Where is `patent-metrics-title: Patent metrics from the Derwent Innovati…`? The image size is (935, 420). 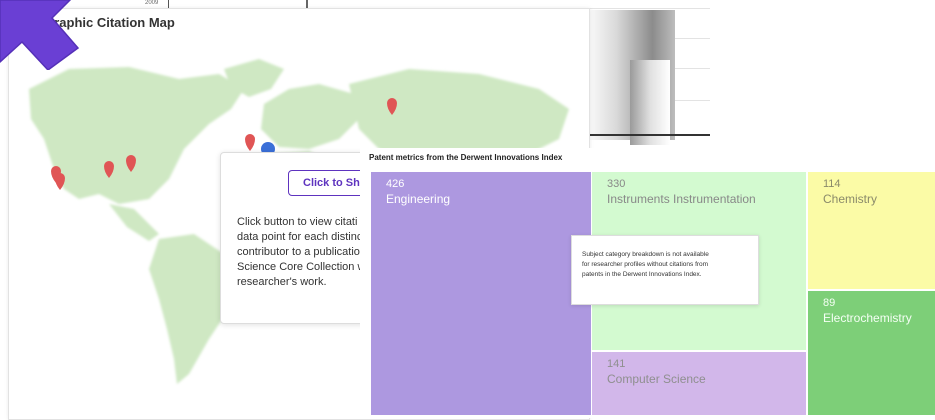
patent-metrics-title: Patent metrics from the Derwent Innovati… is located at coordinates (466, 157).